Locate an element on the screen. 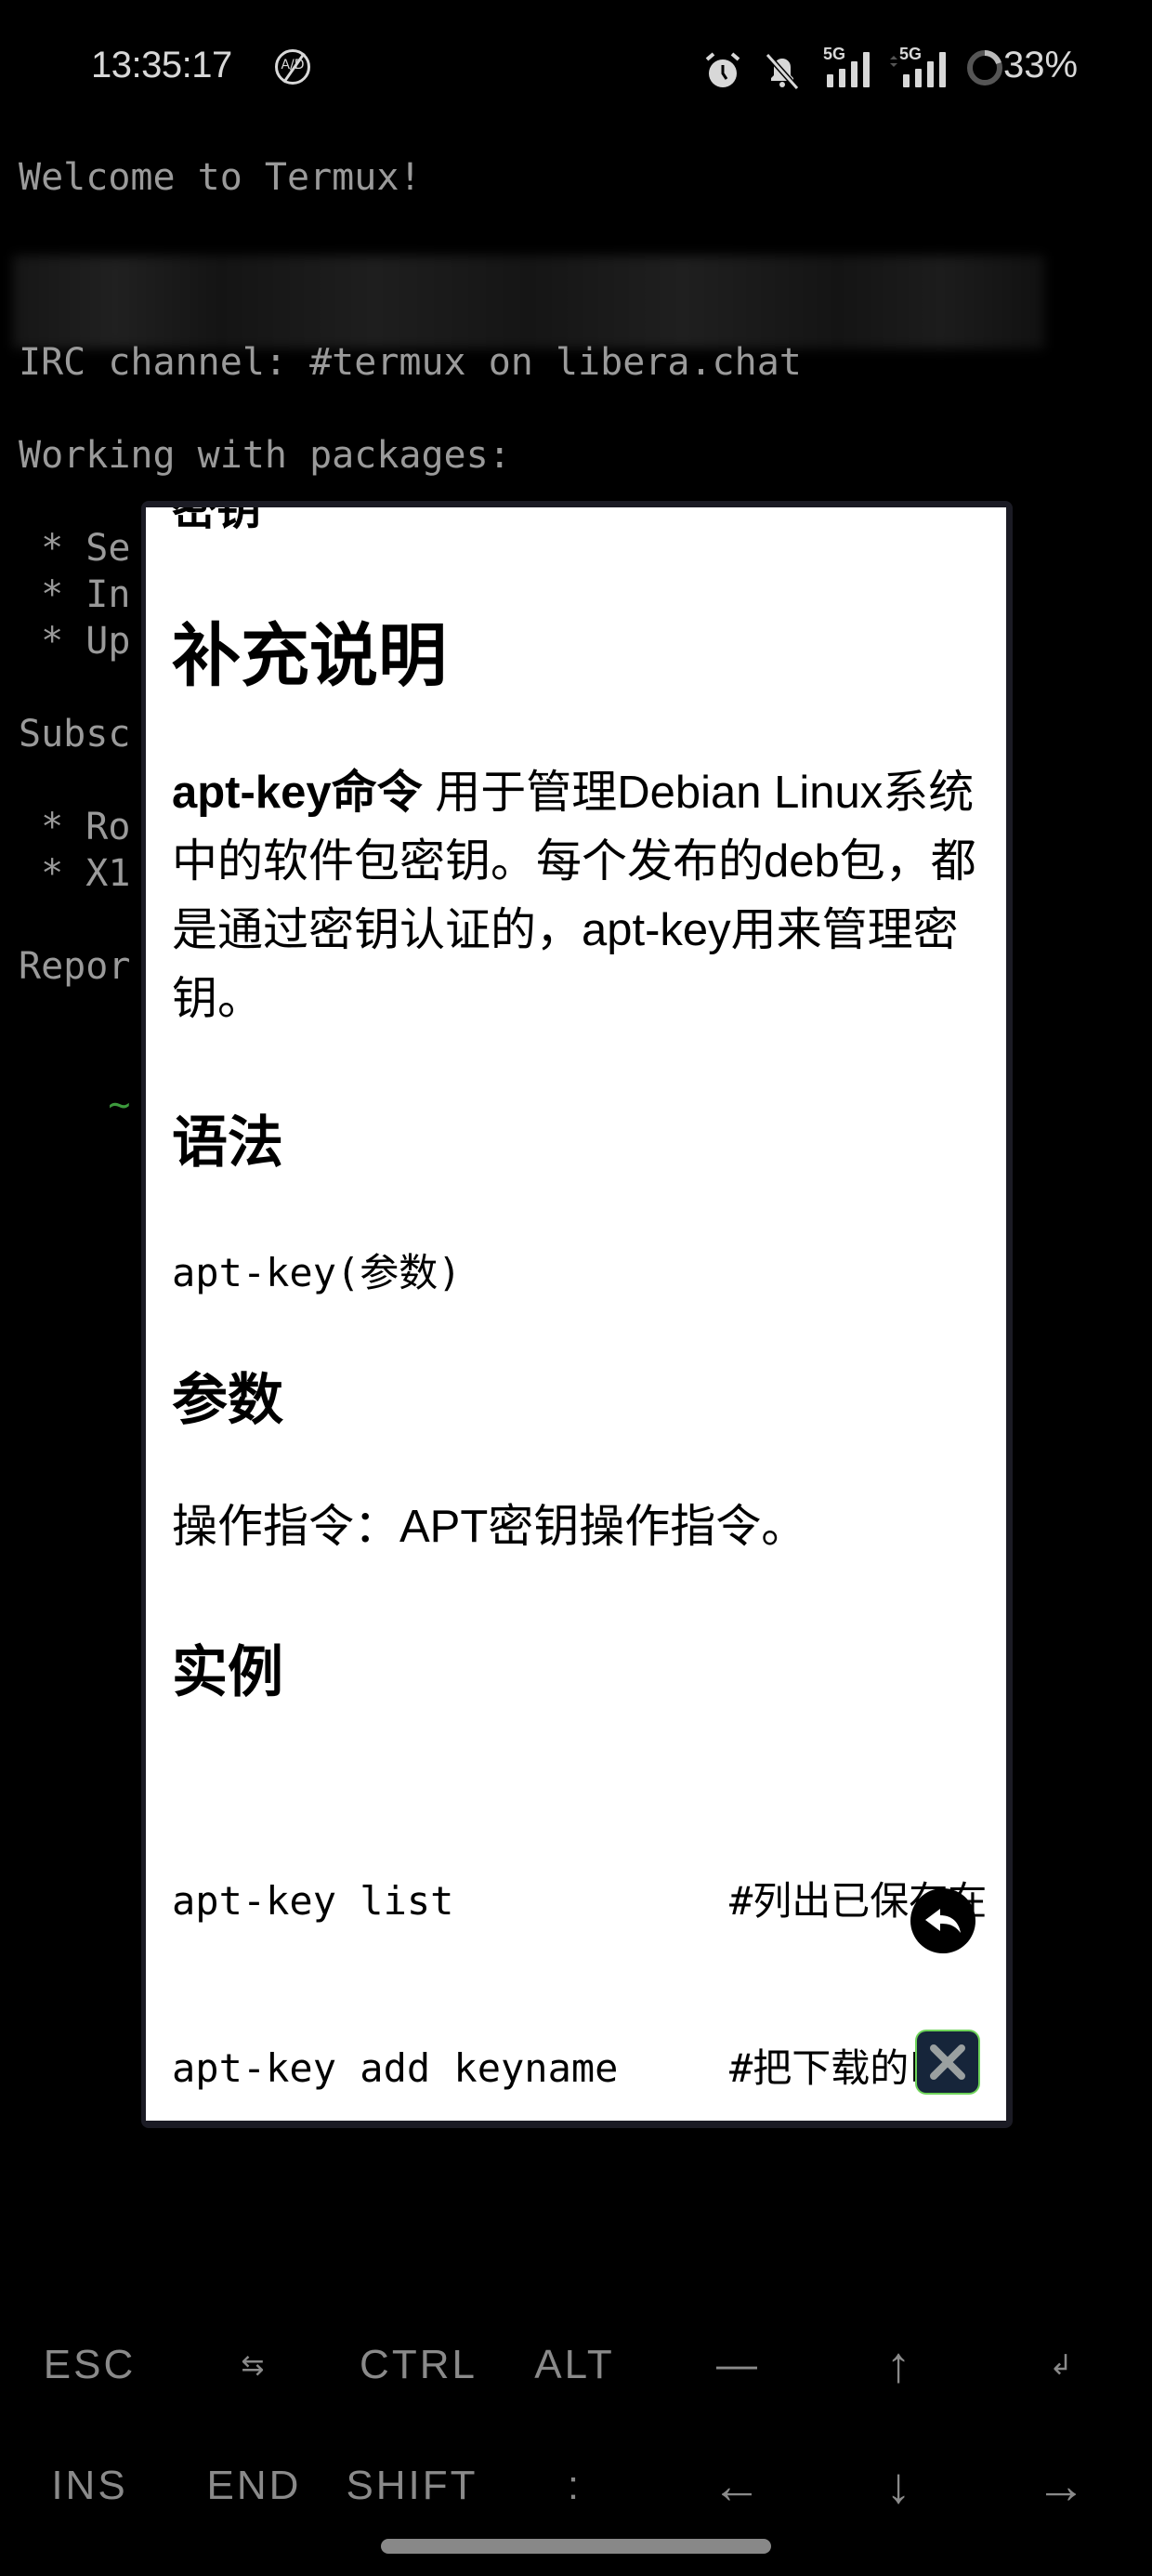  key-esc: ESC is located at coordinates (89, 2365).